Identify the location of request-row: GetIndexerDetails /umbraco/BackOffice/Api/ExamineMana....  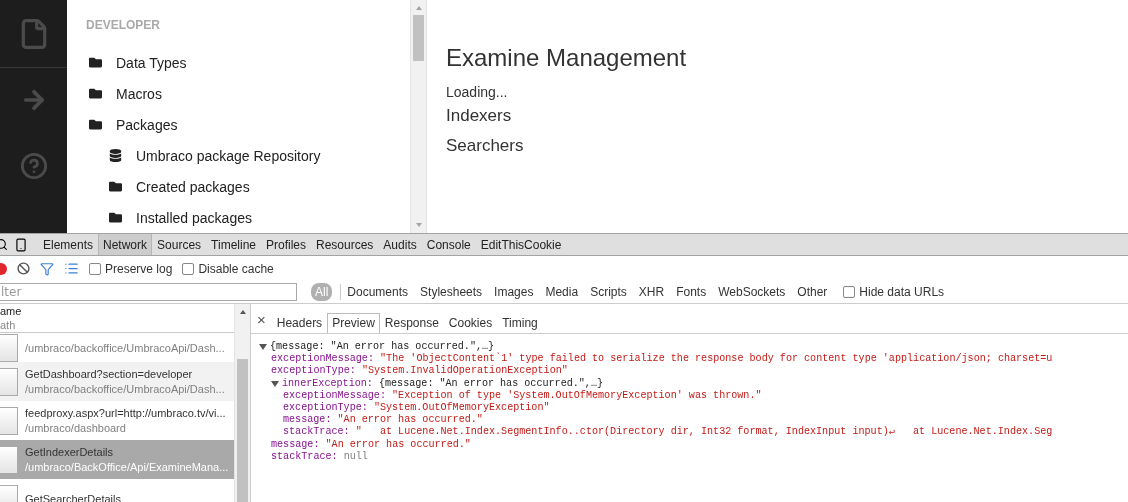
(117, 459).